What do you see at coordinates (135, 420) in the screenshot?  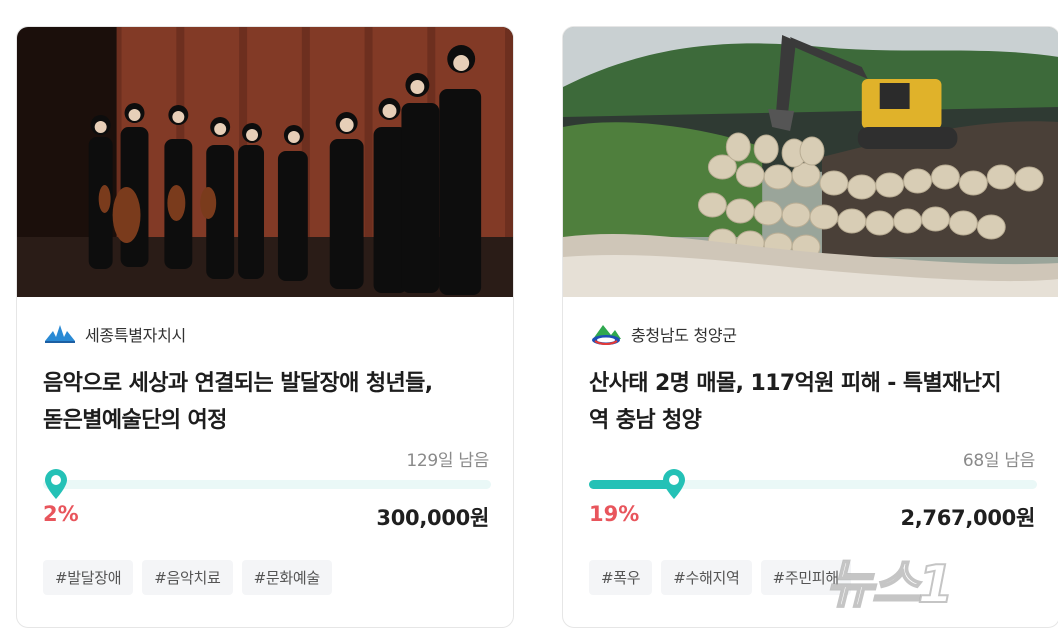 I see `card-title-line: 돋은별예술단의 여정` at bounding box center [135, 420].